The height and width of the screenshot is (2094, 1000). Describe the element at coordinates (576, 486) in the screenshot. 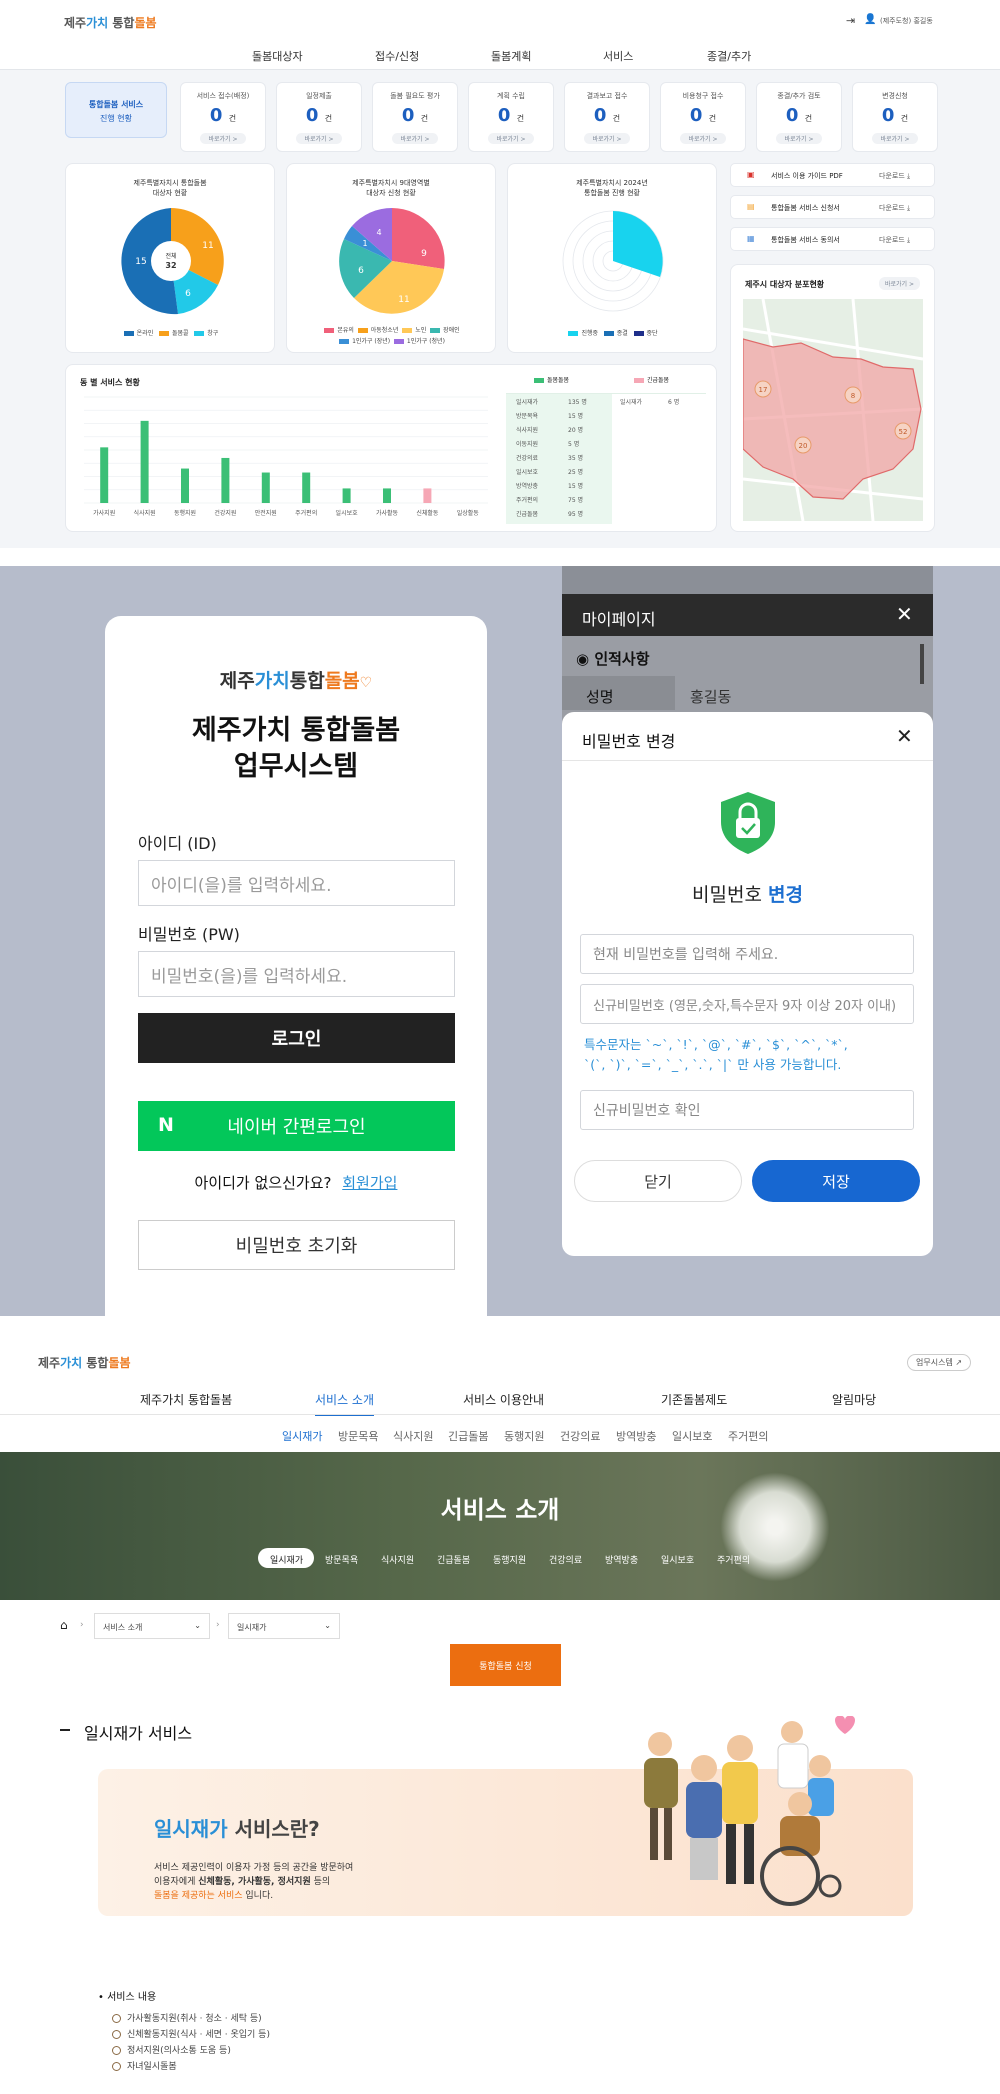

I see `table-cell-value: 15 명` at that location.